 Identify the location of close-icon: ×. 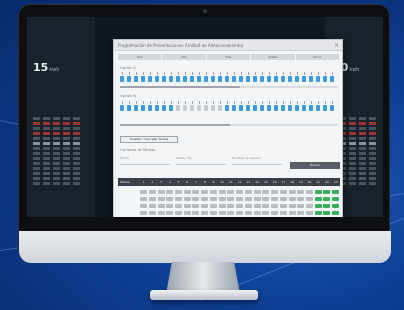
(336, 45).